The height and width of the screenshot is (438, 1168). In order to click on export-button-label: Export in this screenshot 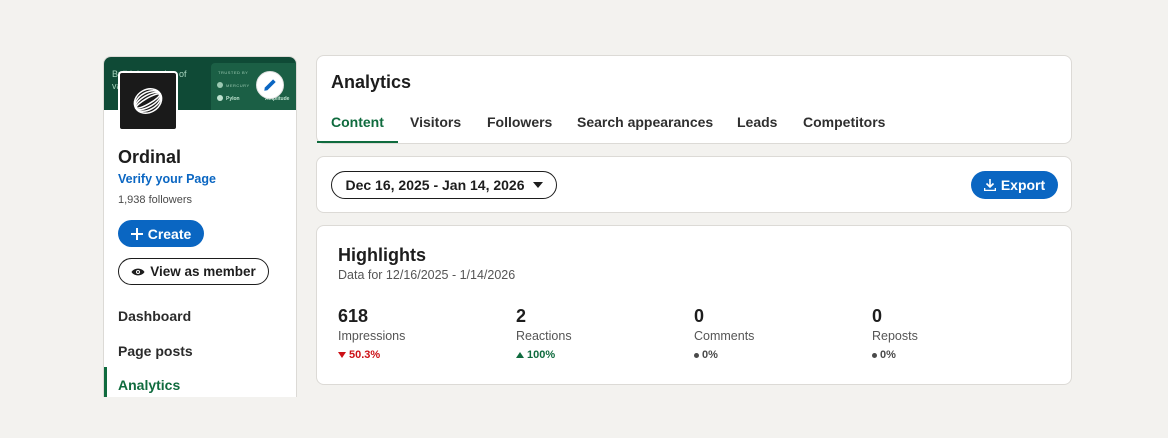, I will do `click(1023, 185)`.